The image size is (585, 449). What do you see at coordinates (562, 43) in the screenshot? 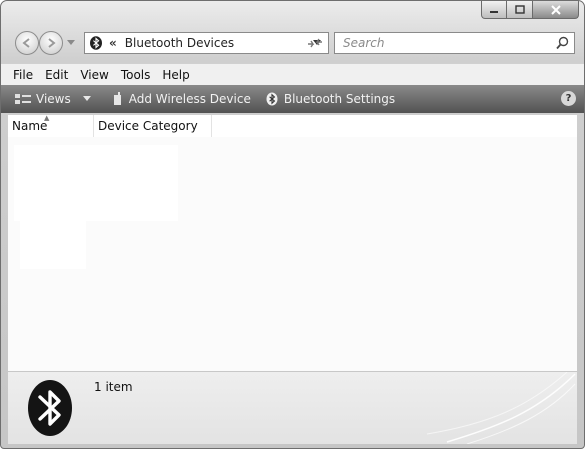
I see `search-icon` at bounding box center [562, 43].